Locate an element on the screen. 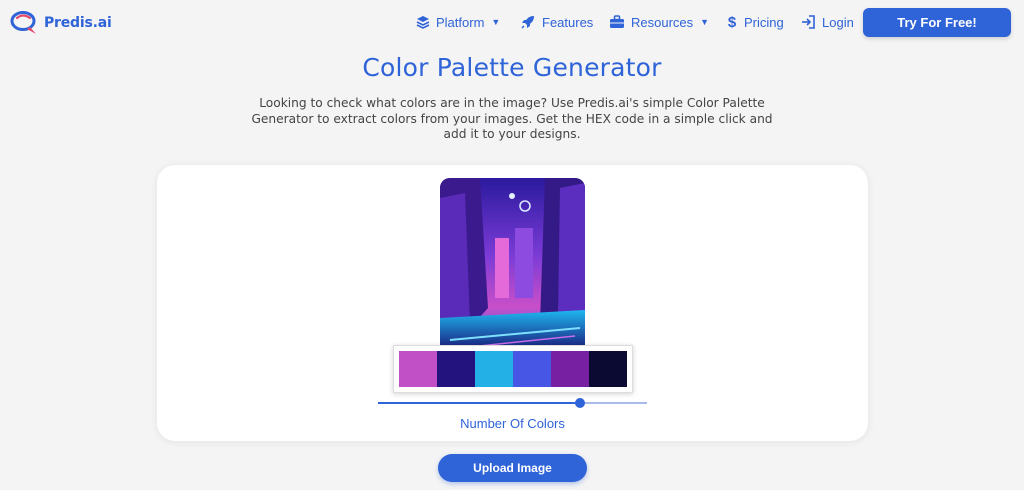 The width and height of the screenshot is (1024, 490). slider-fill is located at coordinates (479, 403).